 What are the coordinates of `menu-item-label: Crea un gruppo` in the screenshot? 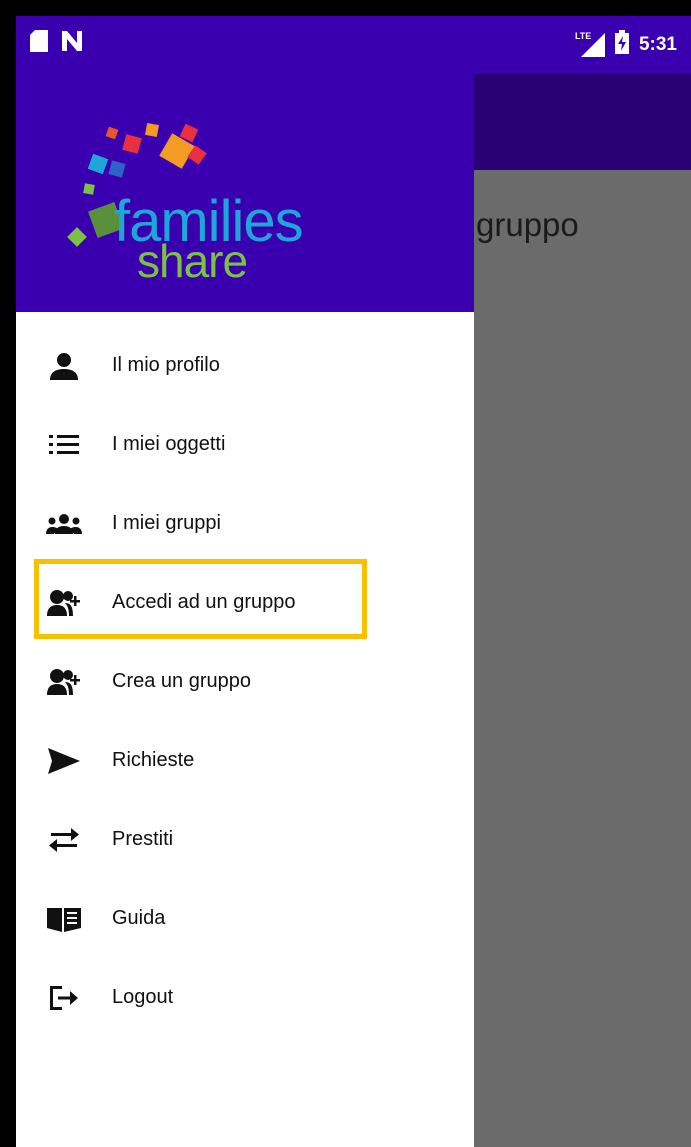 It's located at (181, 681).